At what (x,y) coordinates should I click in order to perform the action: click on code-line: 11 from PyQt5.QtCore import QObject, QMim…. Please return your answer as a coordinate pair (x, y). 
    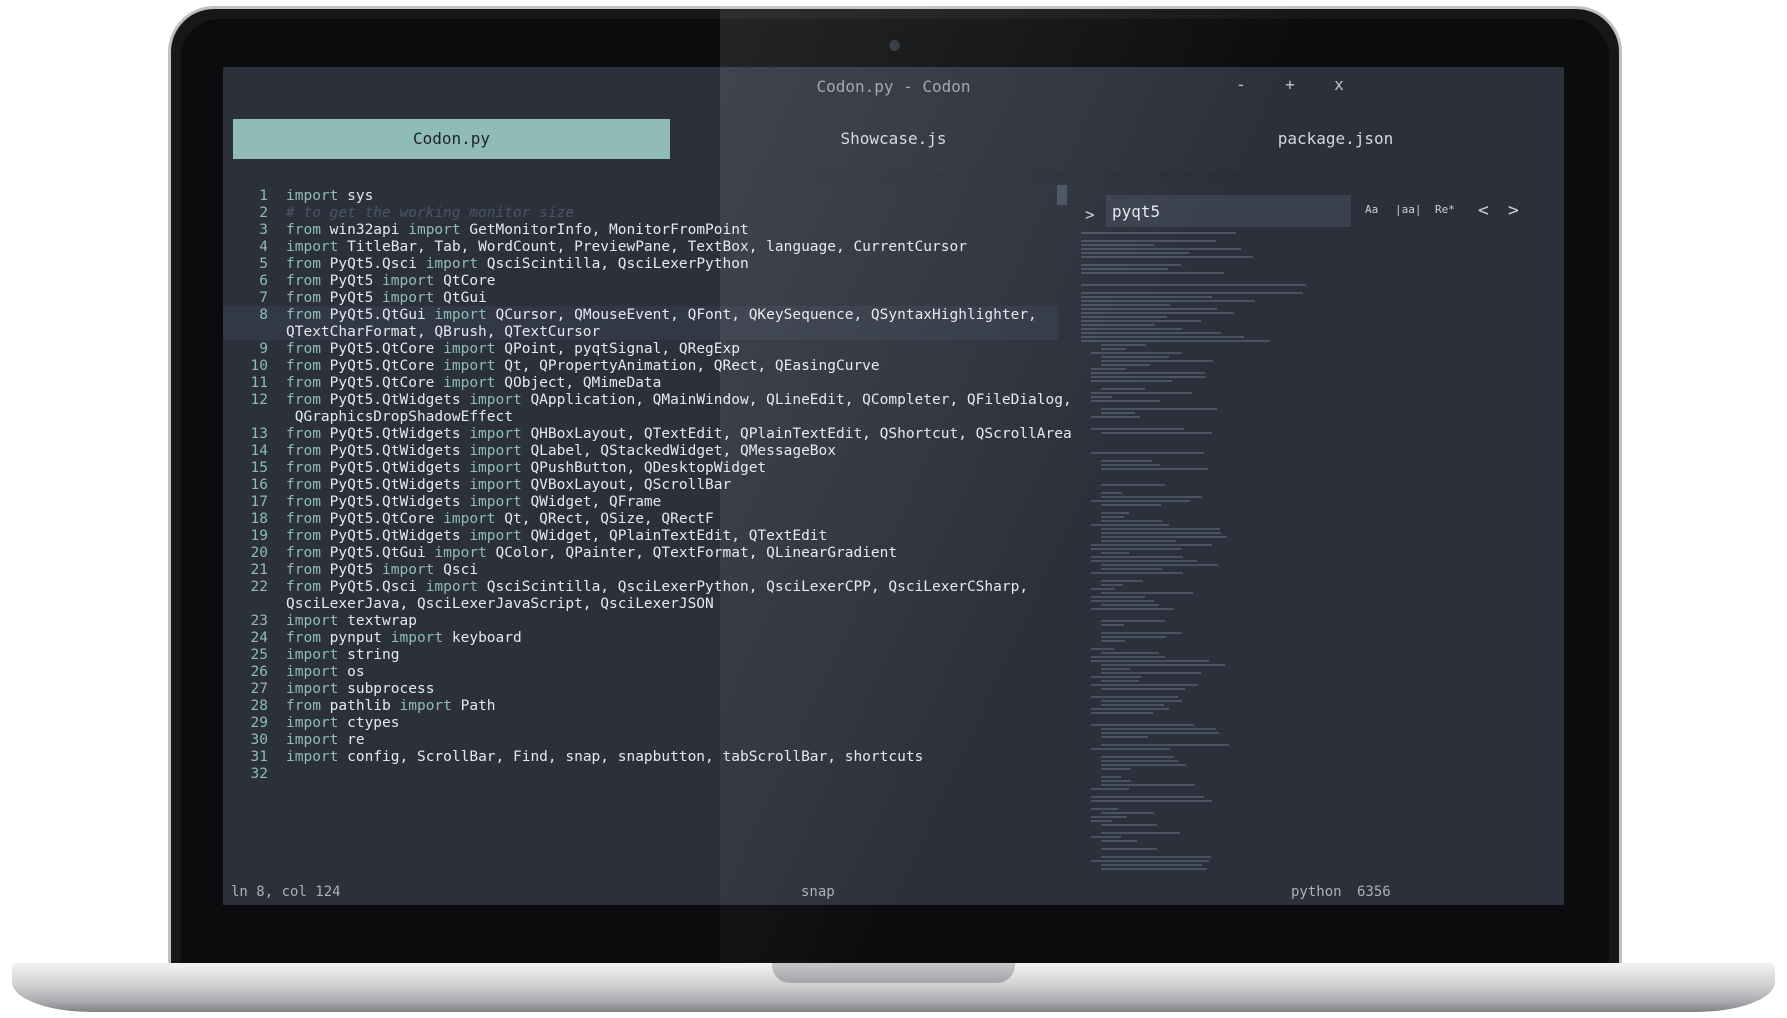
    Looking at the image, I should click on (640, 382).